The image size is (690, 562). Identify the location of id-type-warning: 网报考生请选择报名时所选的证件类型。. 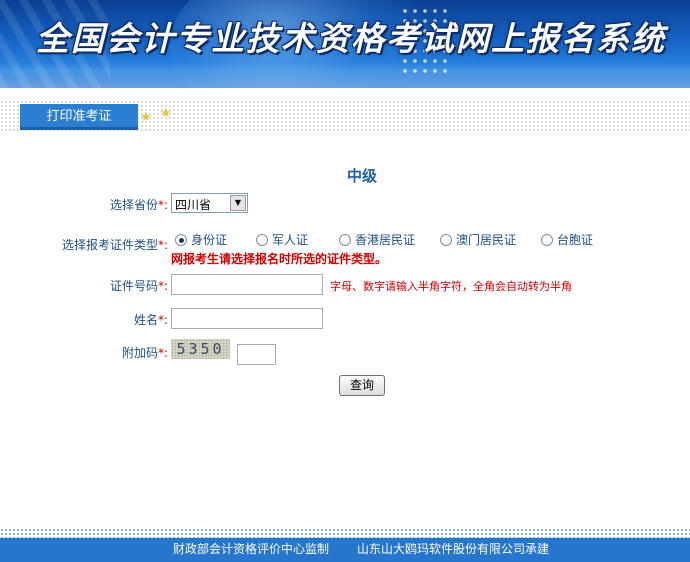
(279, 259).